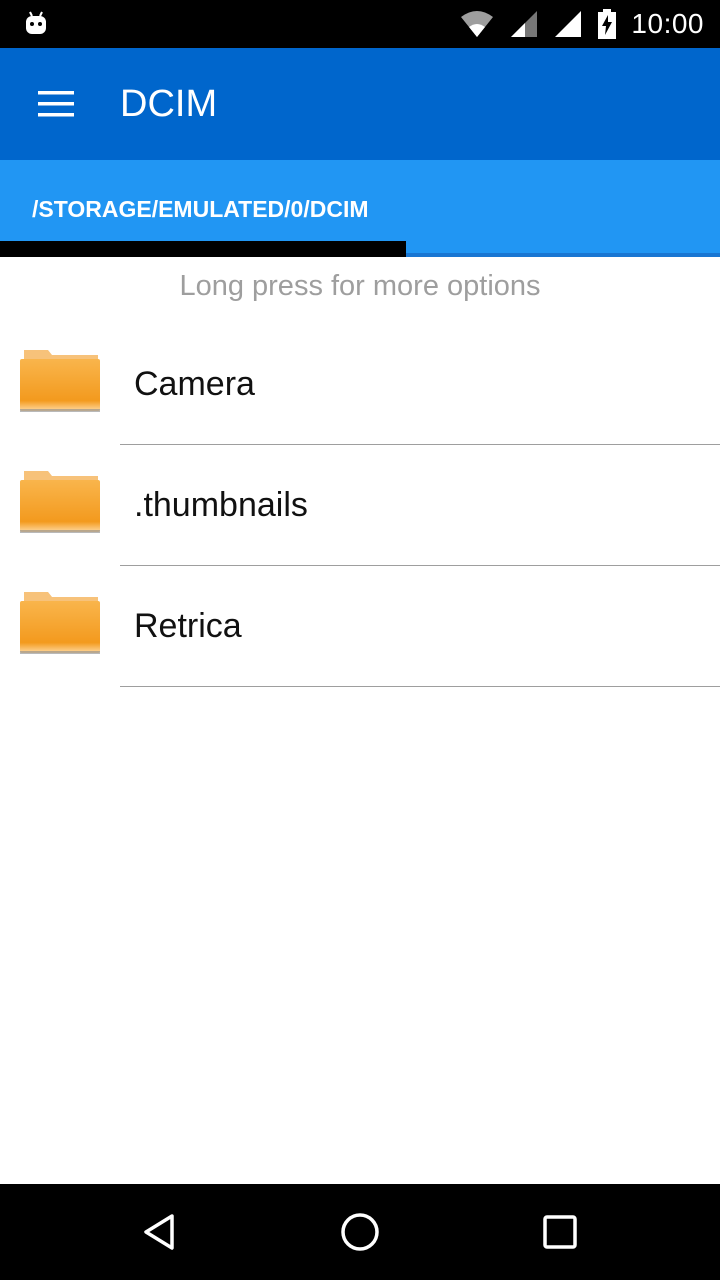 This screenshot has width=720, height=1280. I want to click on android-icon, so click(36, 22).